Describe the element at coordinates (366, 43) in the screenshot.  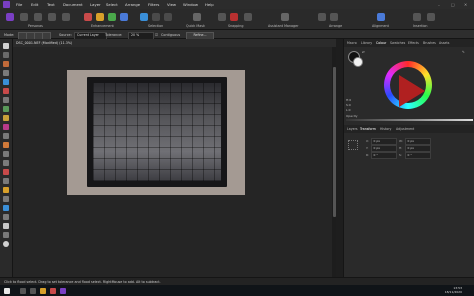
I see `tab-library: Library` at that location.